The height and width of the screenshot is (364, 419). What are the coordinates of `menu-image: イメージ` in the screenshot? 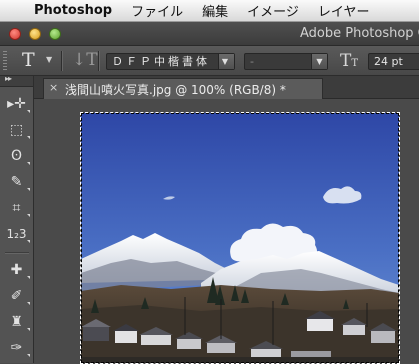 It's located at (273, 10).